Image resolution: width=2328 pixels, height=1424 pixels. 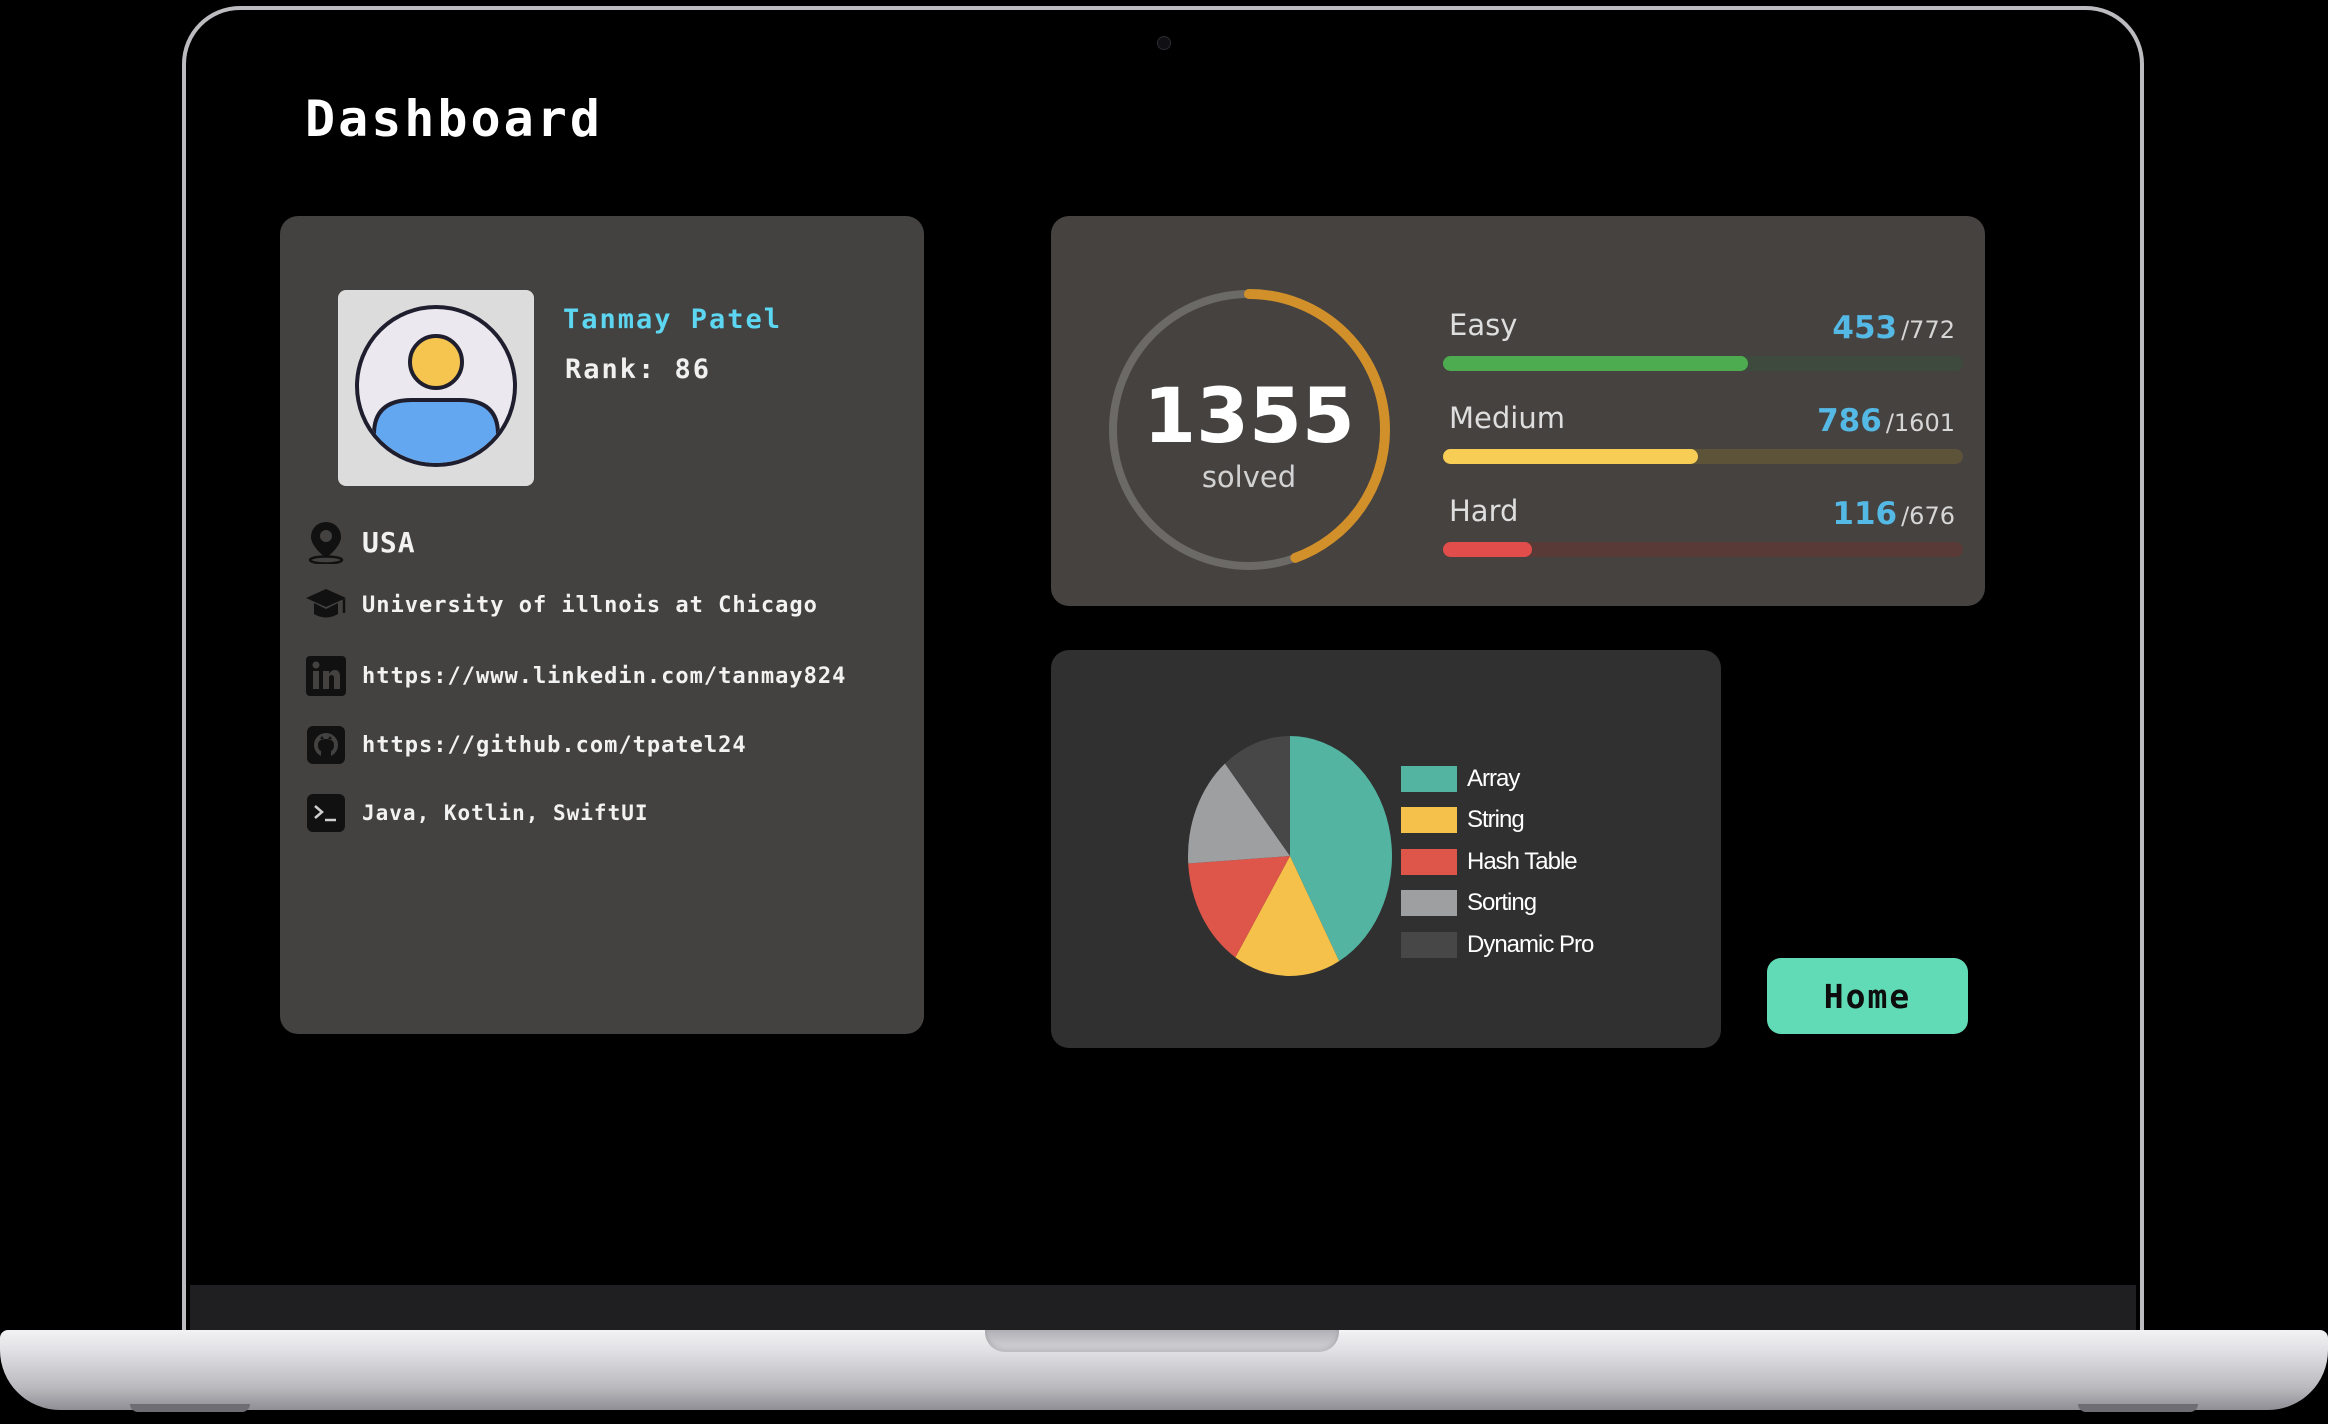 I want to click on difficulty-total: /772, so click(x=1928, y=330).